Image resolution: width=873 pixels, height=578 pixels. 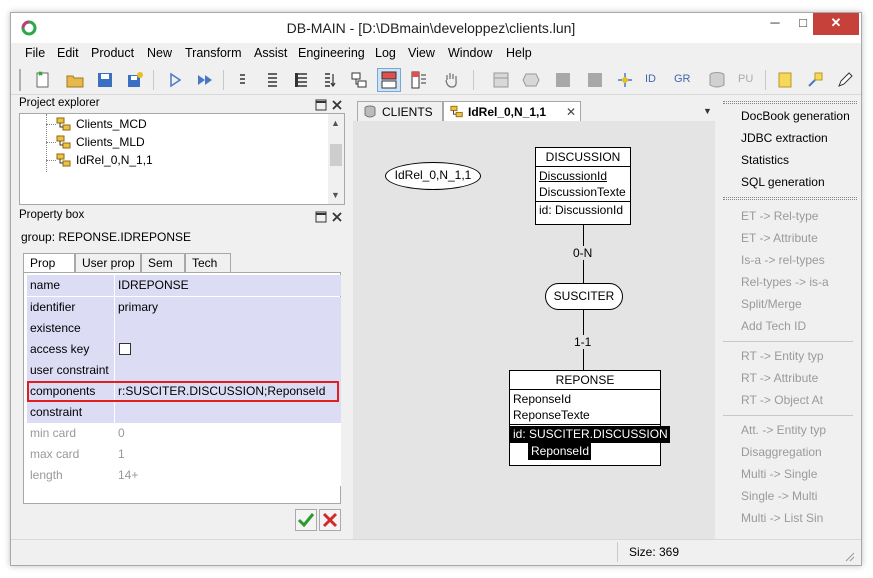 What do you see at coordinates (560, 451) in the screenshot?
I see `identifier-reponse-line2: ReponseId` at bounding box center [560, 451].